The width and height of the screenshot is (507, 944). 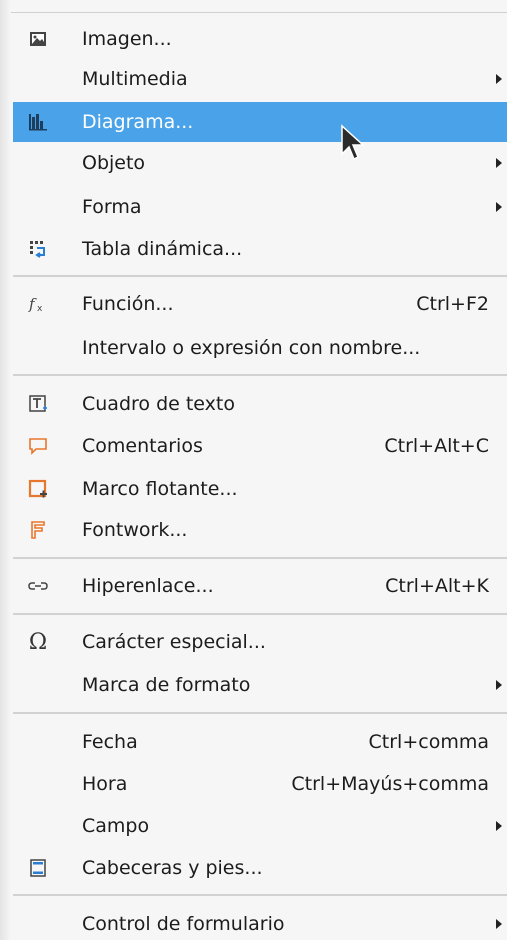 What do you see at coordinates (452, 304) in the screenshot?
I see `menu-item-shortcut: Ctrl+F2` at bounding box center [452, 304].